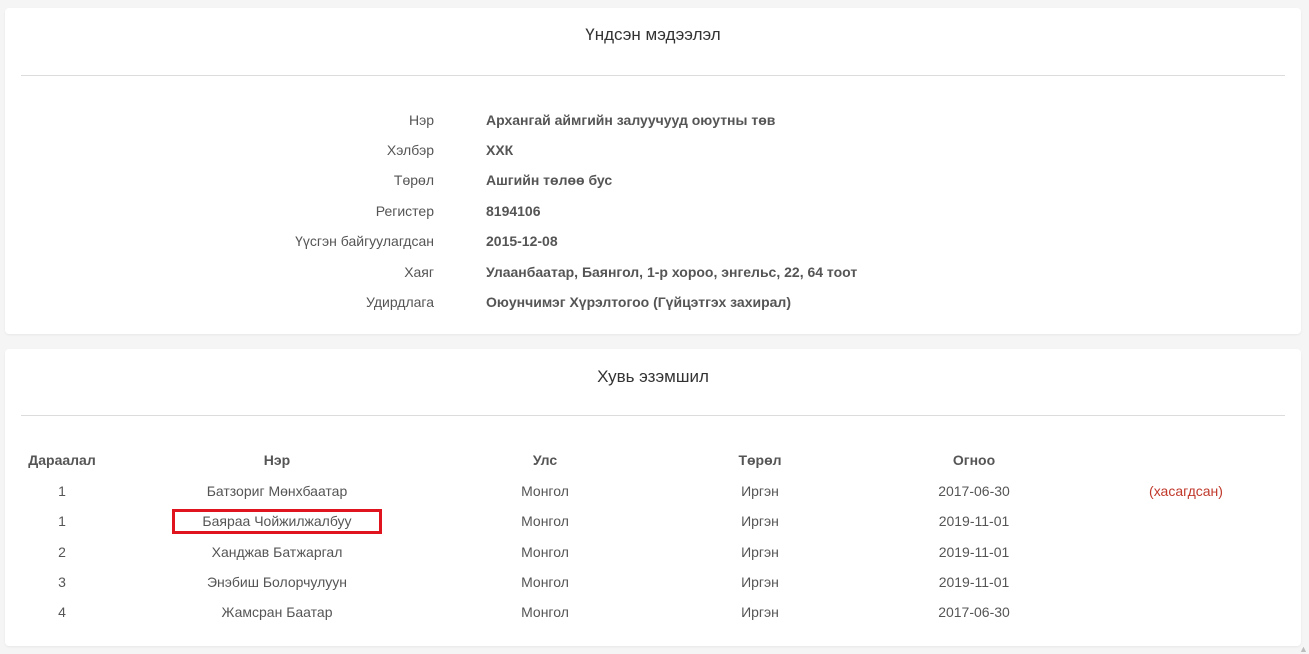  What do you see at coordinates (277, 582) in the screenshot?
I see `cell-name: Энэбиш Болорчулуун` at bounding box center [277, 582].